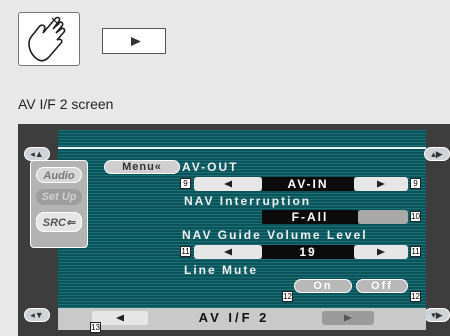 This screenshot has width=450, height=336. Describe the element at coordinates (95, 327) in the screenshot. I see `callout-13: 13` at that location.